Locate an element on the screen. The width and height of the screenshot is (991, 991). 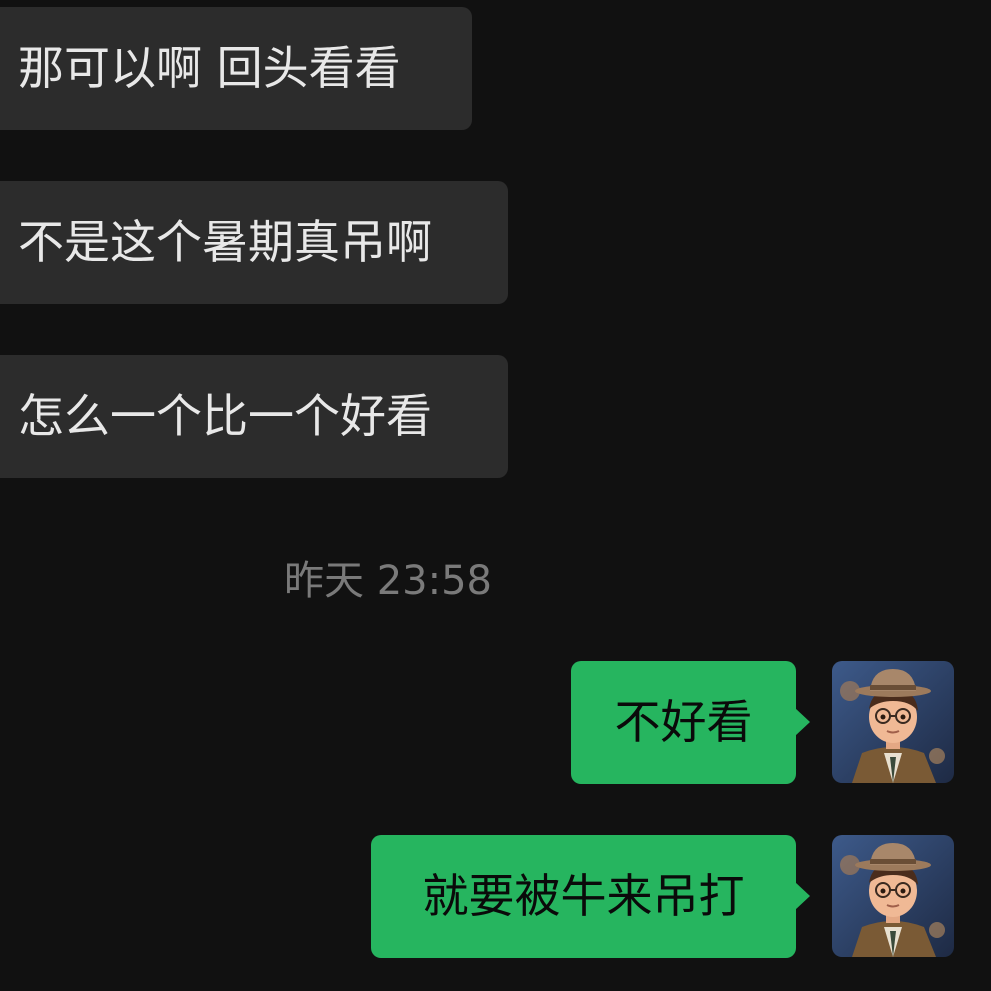
incoming-message-bubble: 那可以啊 回头看看 is located at coordinates (236, 68).